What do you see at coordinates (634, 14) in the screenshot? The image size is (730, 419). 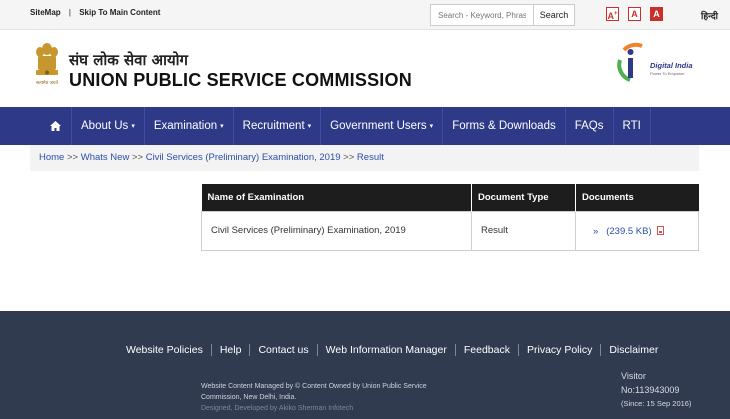 I see `font-normal-button: A` at bounding box center [634, 14].